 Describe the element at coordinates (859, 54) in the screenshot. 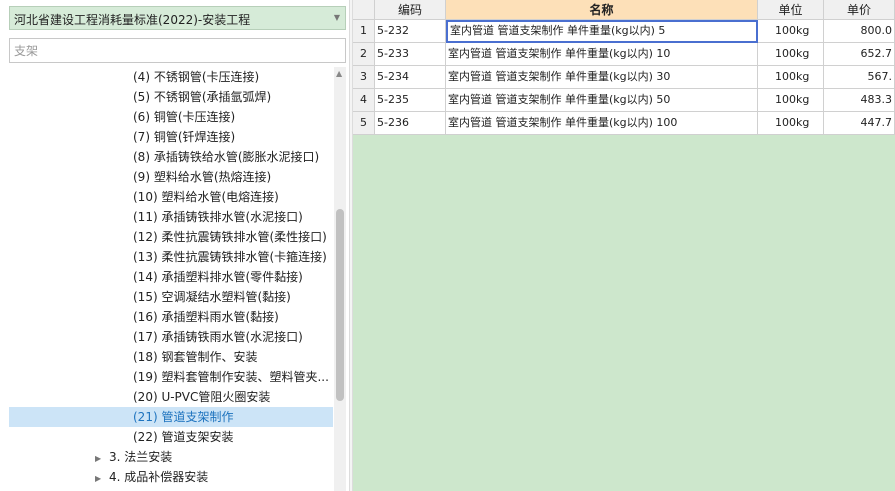

I see `price-cell: 652.7` at that location.